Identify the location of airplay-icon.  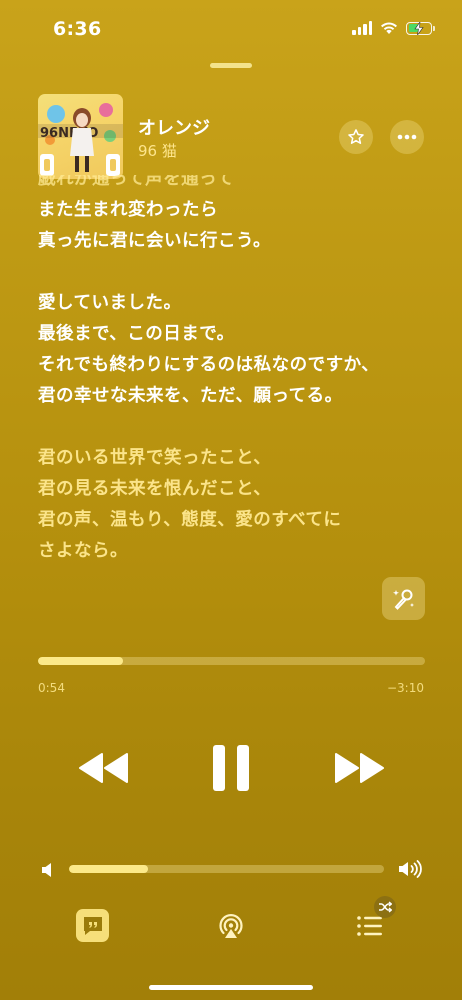
(231, 926).